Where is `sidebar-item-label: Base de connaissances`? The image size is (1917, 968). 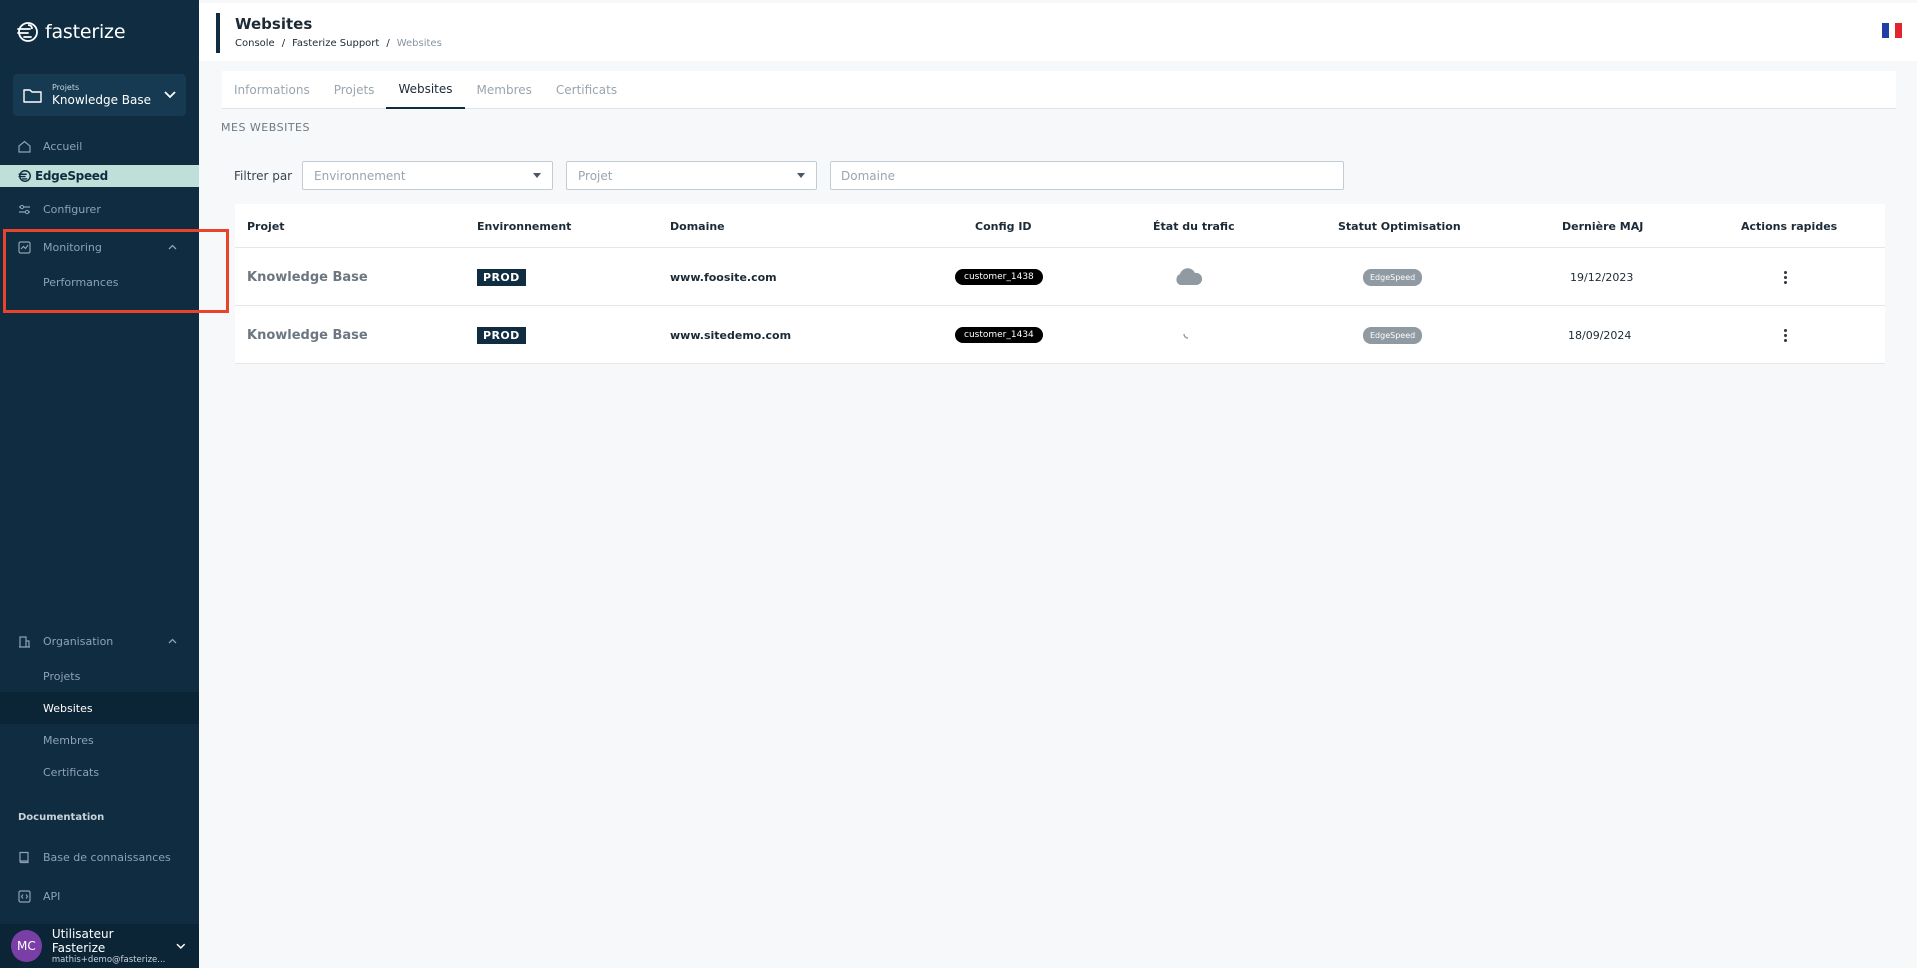 sidebar-item-label: Base de connaissances is located at coordinates (107, 857).